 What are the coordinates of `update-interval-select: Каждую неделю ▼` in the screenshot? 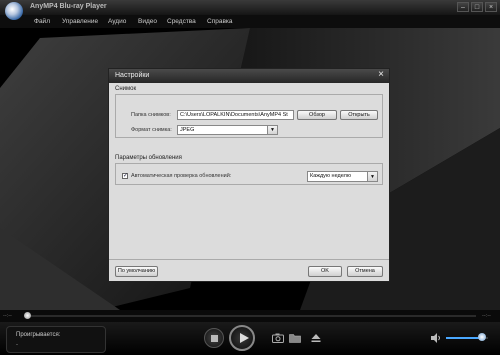 It's located at (342, 176).